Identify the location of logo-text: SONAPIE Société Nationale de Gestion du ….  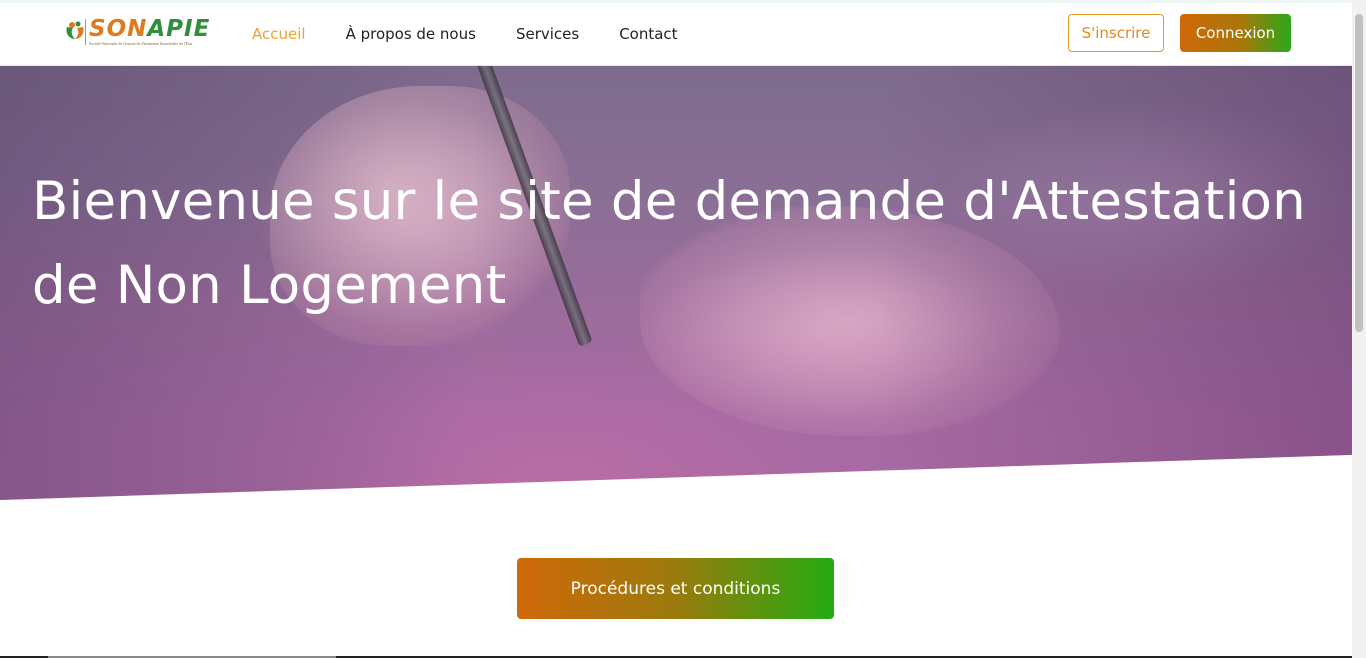
(149, 31).